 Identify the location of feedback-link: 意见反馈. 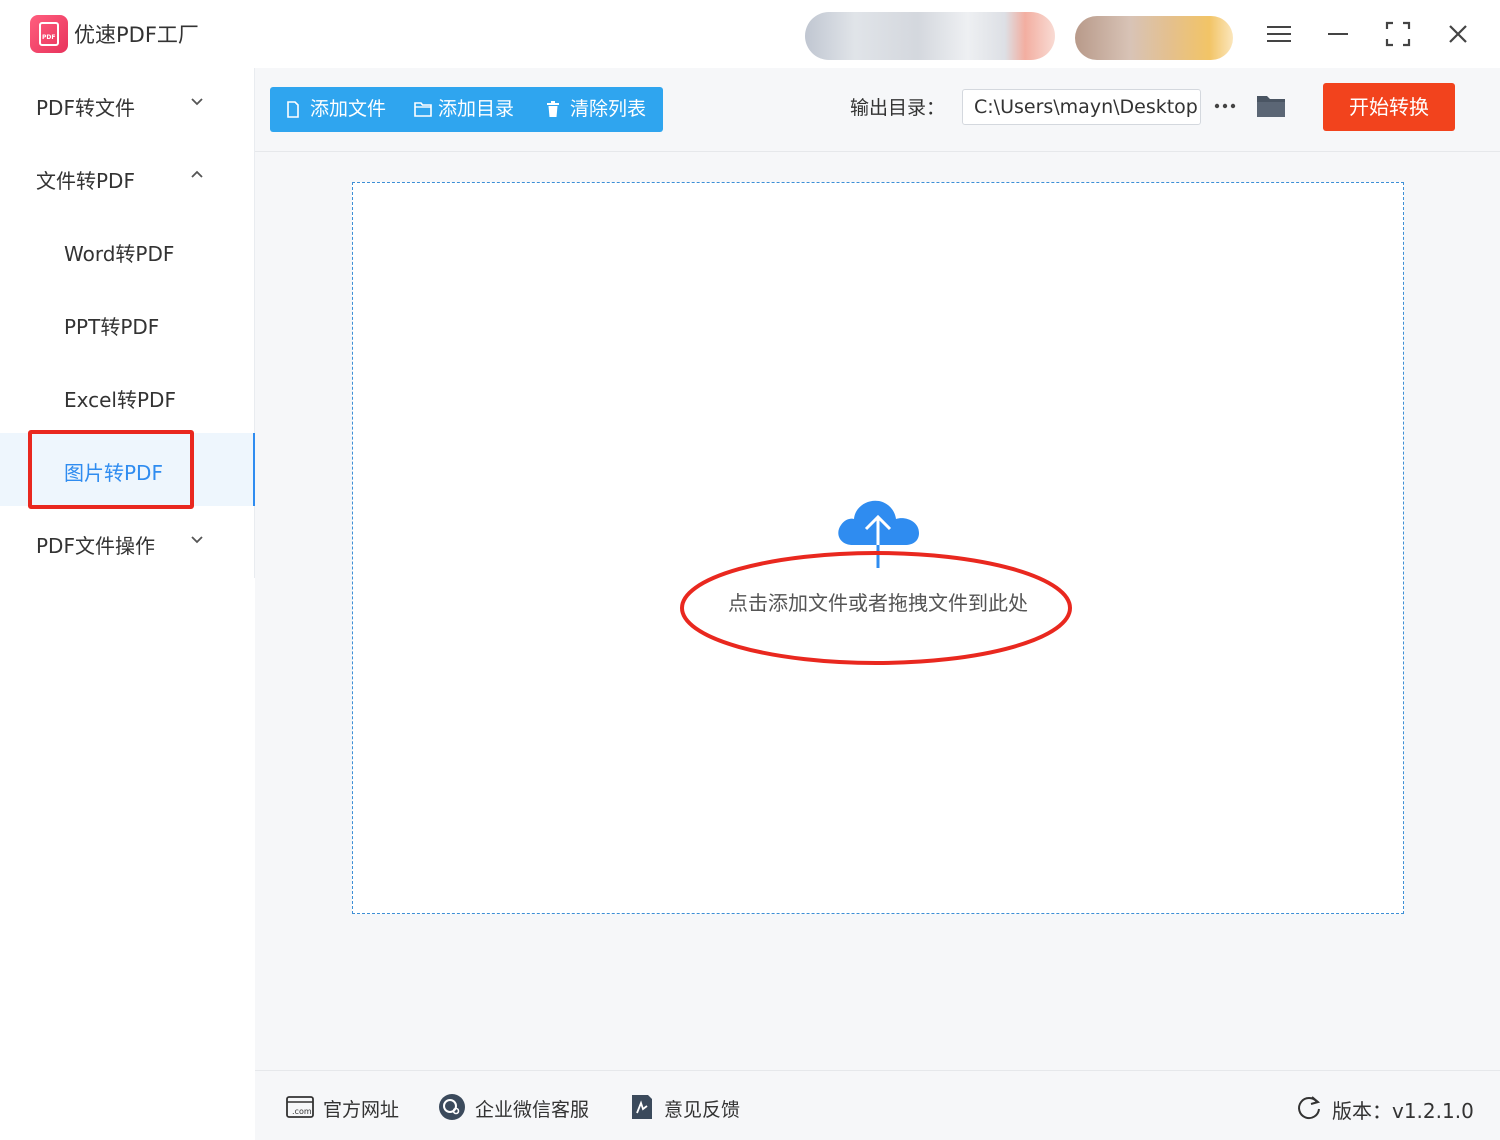
(693, 1107).